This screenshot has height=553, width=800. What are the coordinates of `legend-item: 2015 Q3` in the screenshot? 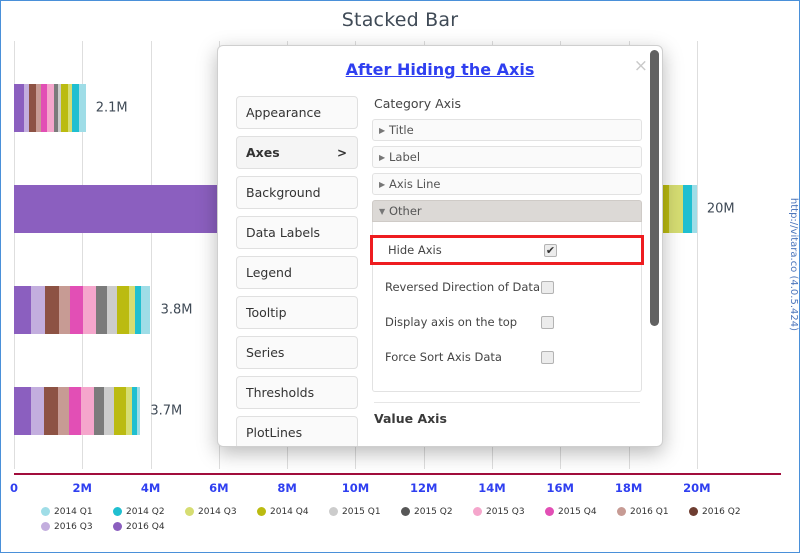 It's located at (509, 511).